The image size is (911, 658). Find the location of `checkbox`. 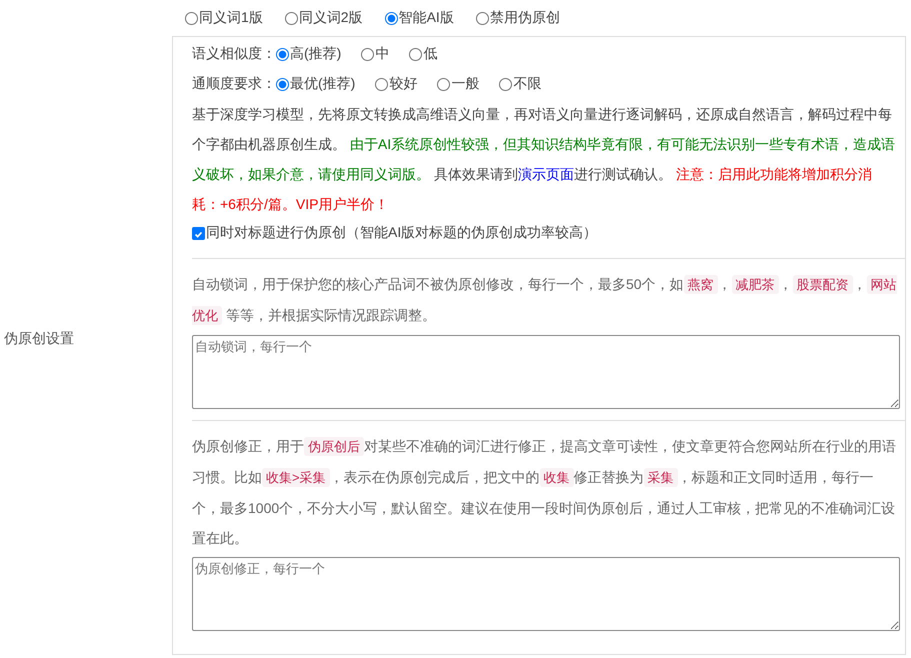

checkbox is located at coordinates (198, 233).